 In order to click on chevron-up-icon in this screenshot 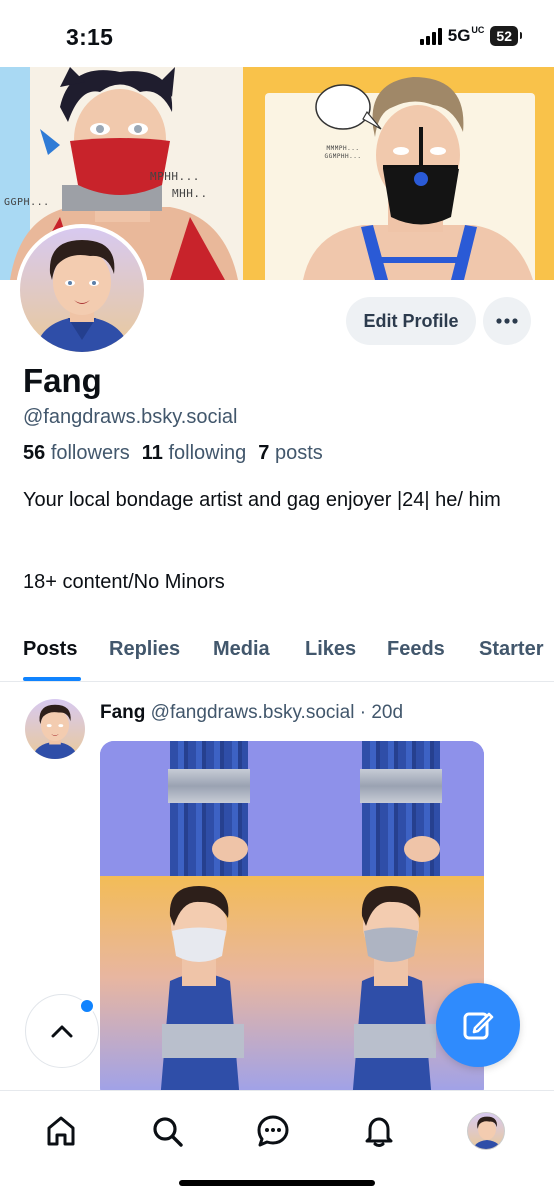, I will do `click(62, 1031)`.